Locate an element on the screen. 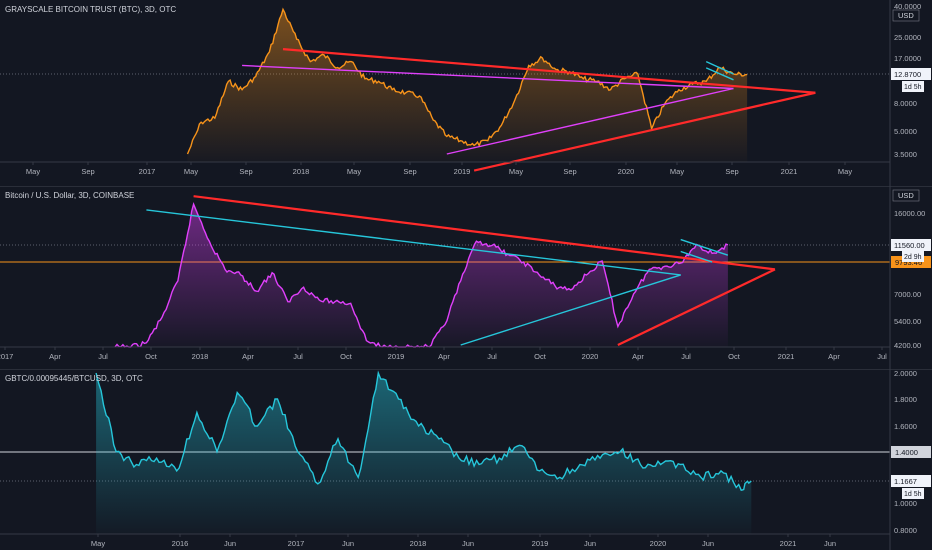 The image size is (932, 550). price-tick-label: 4200.00 is located at coordinates (907, 345).